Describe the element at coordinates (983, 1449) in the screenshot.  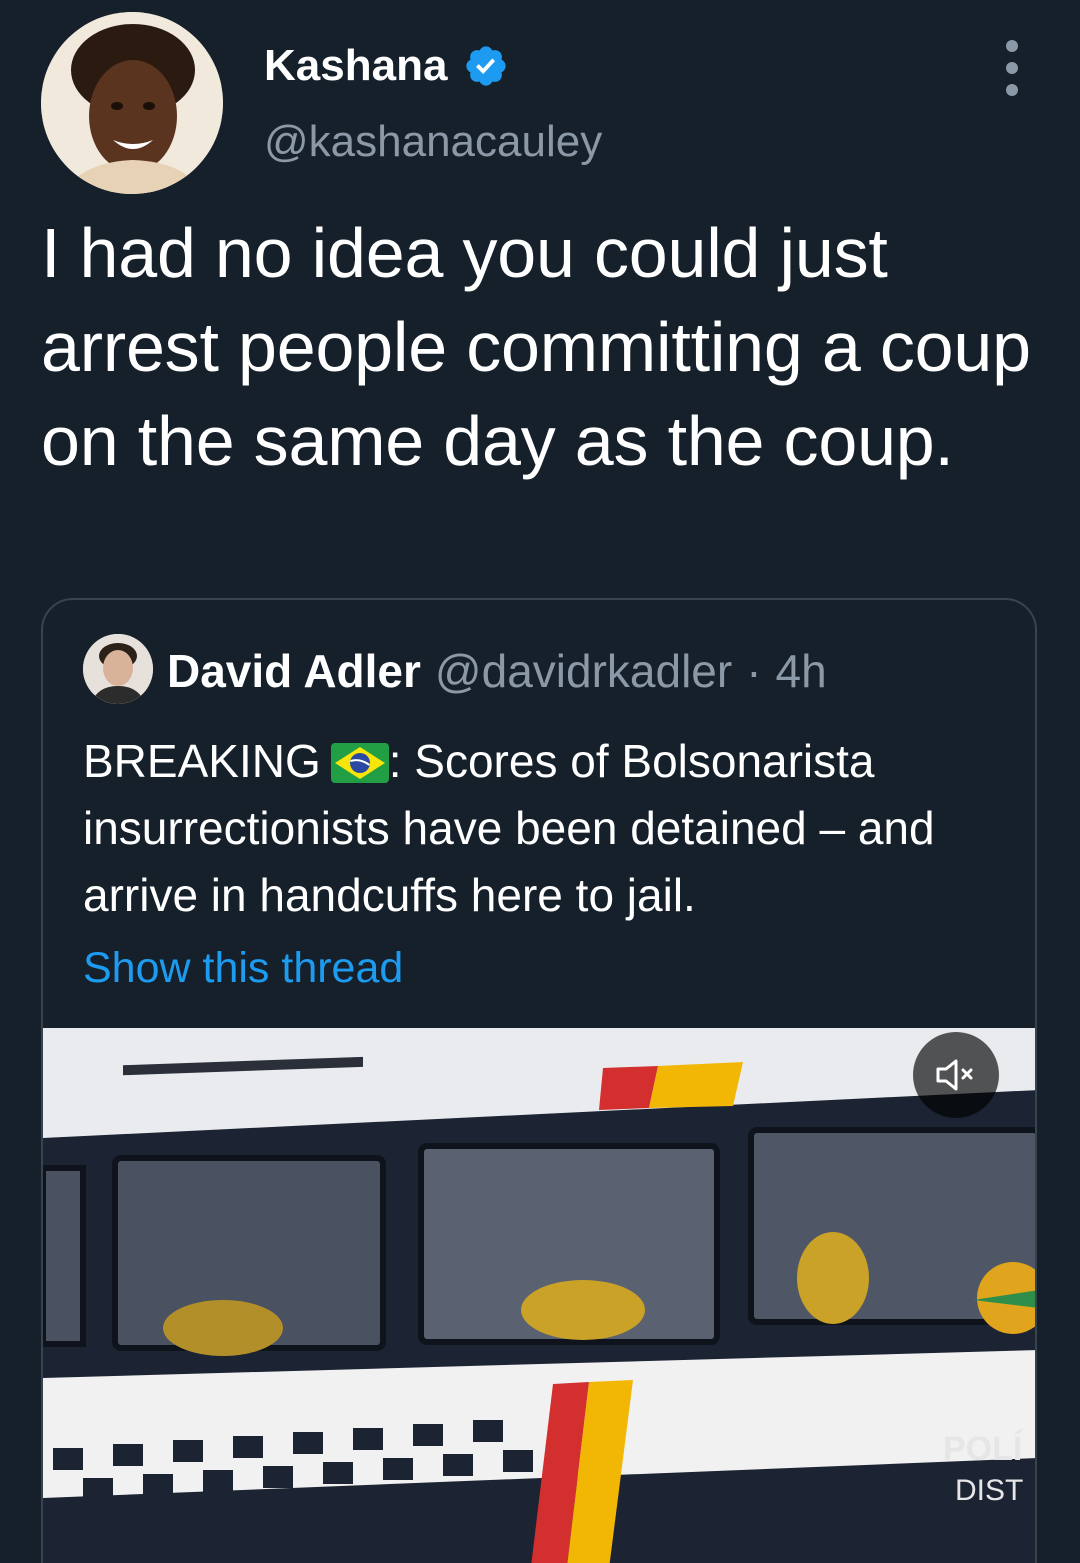
I see `bus-text-line1: POLÍ` at that location.